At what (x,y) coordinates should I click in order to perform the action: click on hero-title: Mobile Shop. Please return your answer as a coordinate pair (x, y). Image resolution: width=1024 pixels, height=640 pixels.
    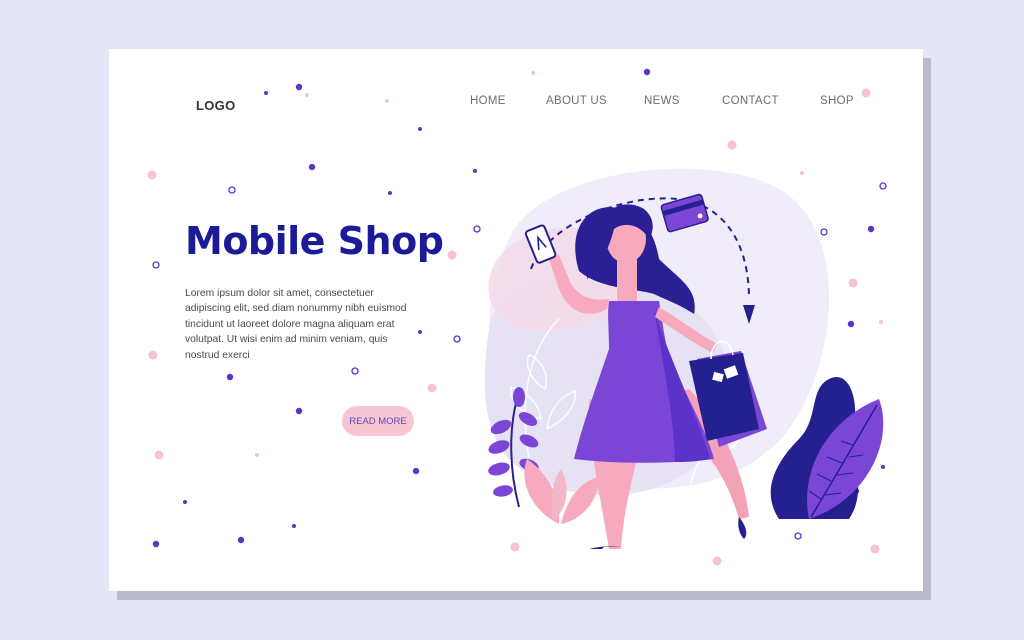
    Looking at the image, I should click on (314, 241).